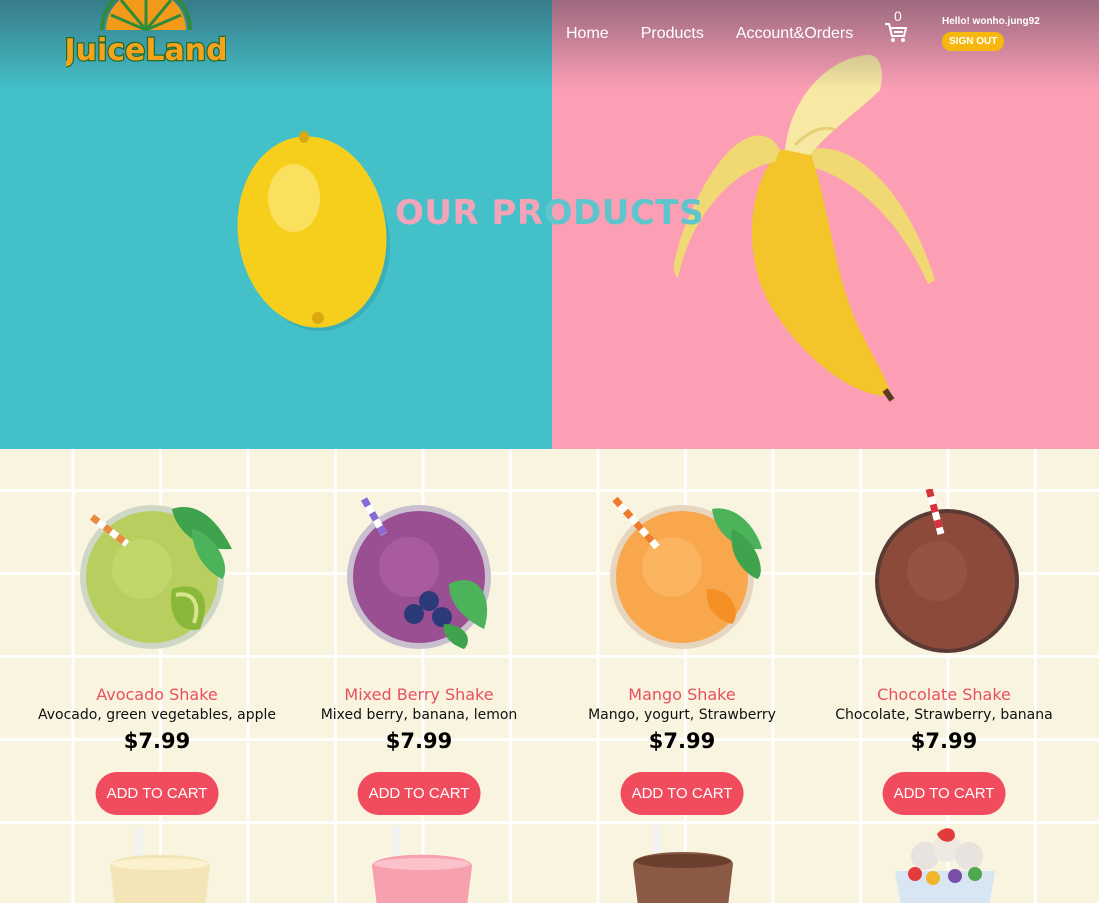  What do you see at coordinates (157, 715) in the screenshot?
I see `product-description: Avocado, green vegetables, apple` at bounding box center [157, 715].